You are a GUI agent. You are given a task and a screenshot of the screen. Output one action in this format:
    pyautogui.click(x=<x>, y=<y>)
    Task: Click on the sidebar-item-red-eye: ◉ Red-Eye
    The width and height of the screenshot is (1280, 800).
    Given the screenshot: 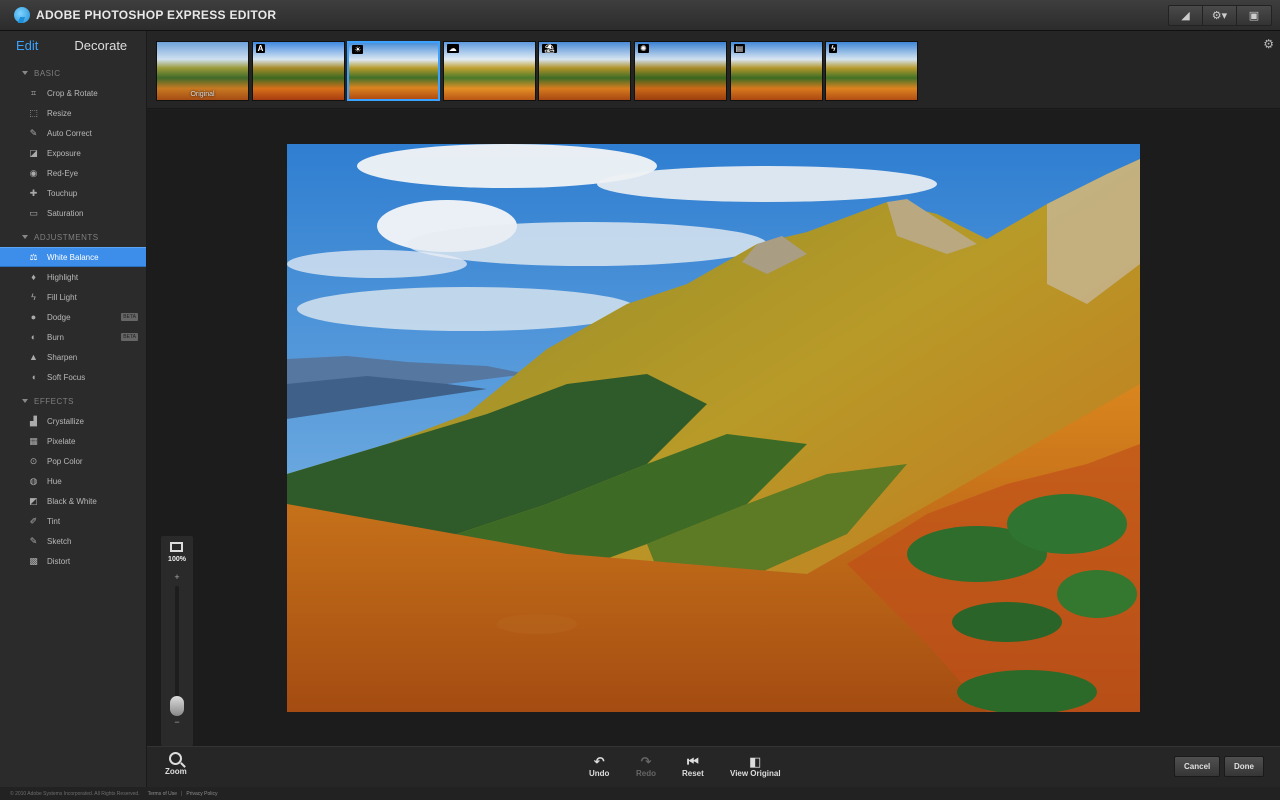 What is the action you would take?
    pyautogui.click(x=73, y=173)
    